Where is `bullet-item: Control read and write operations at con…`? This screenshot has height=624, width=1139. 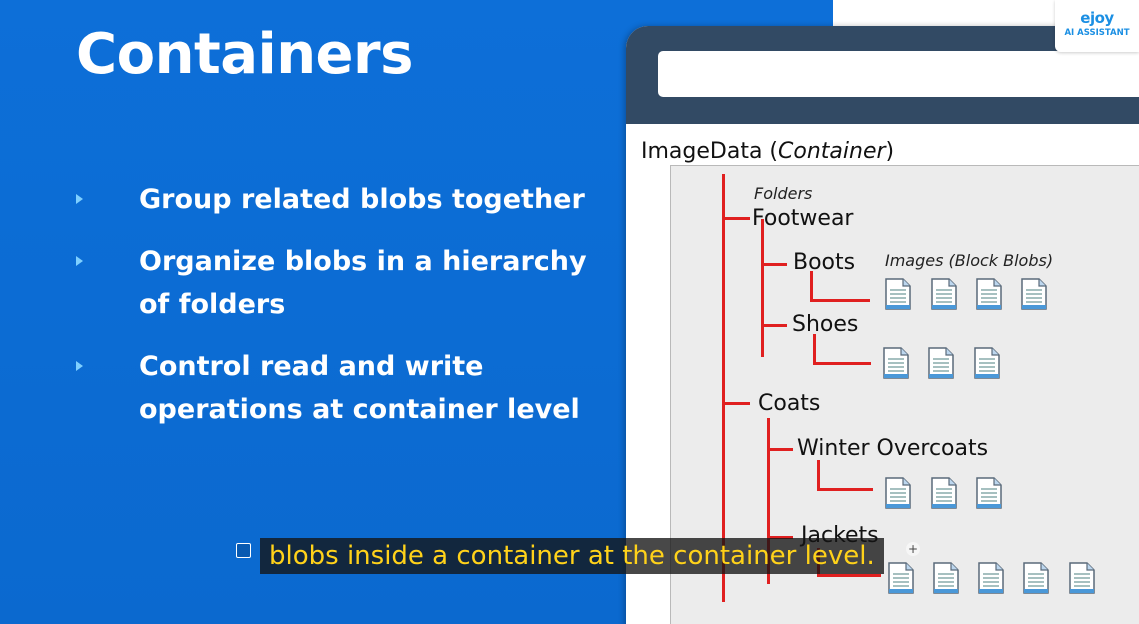
bullet-item: Control read and write operations at con… is located at coordinates (336, 388).